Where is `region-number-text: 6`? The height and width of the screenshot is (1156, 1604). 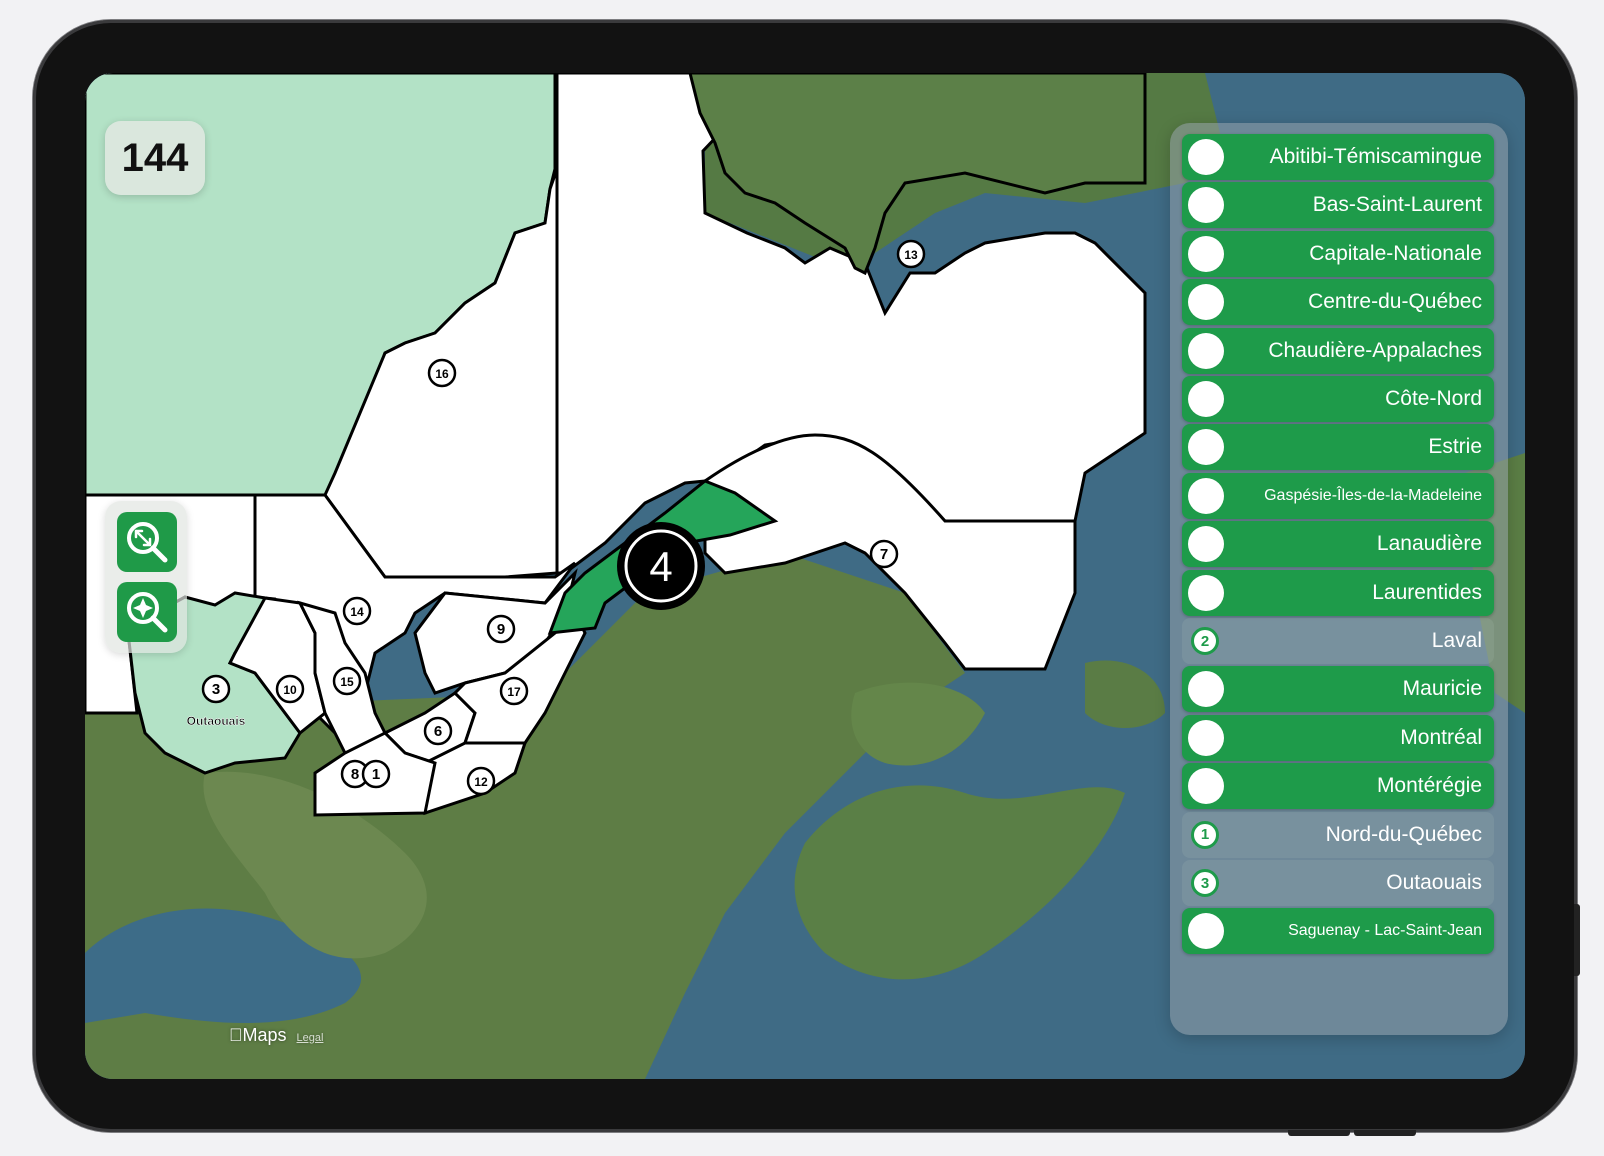
region-number-text: 6 is located at coordinates (438, 731).